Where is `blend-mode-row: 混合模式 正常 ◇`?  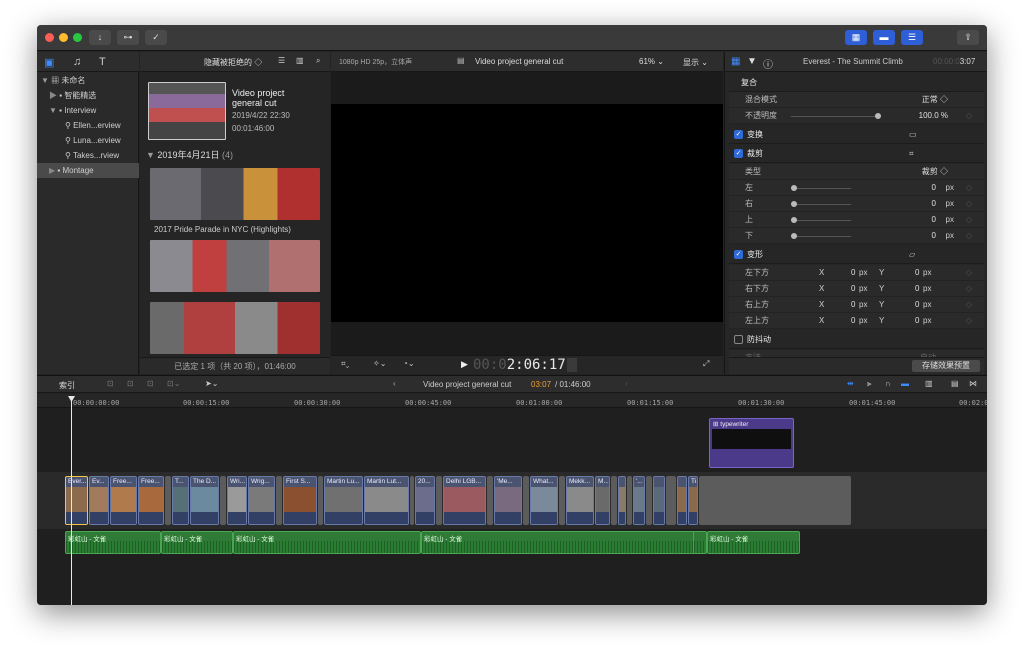
blend-mode-row: 混合模式 正常 ◇ is located at coordinates (856, 100).